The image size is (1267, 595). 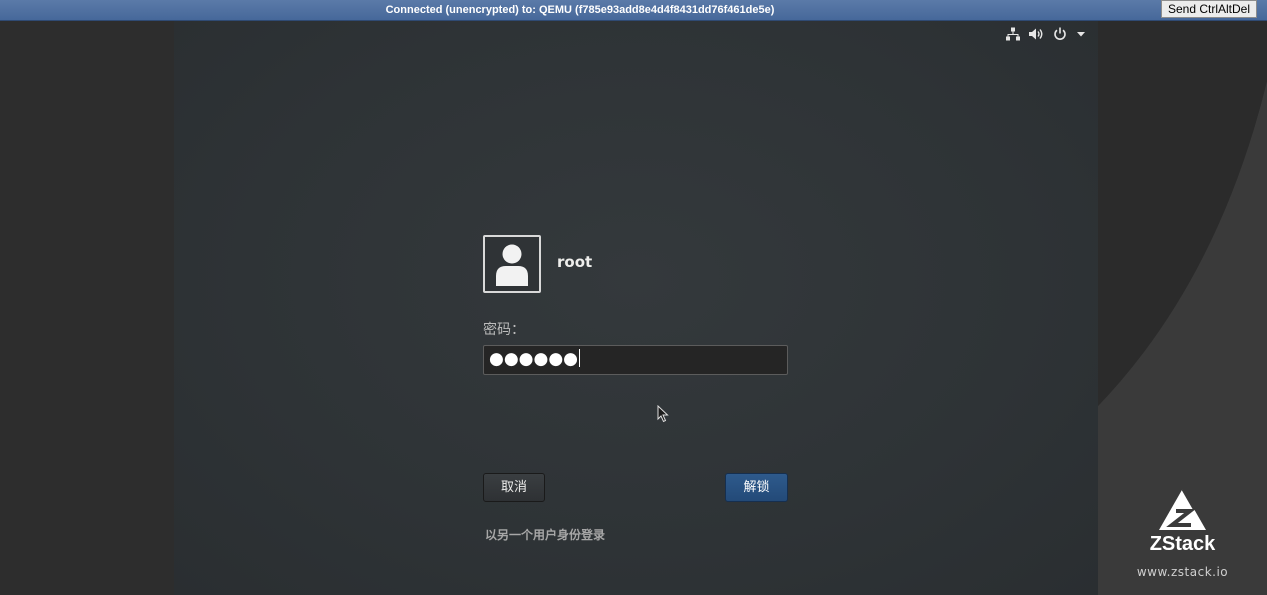 What do you see at coordinates (87, 308) in the screenshot?
I see `left-background` at bounding box center [87, 308].